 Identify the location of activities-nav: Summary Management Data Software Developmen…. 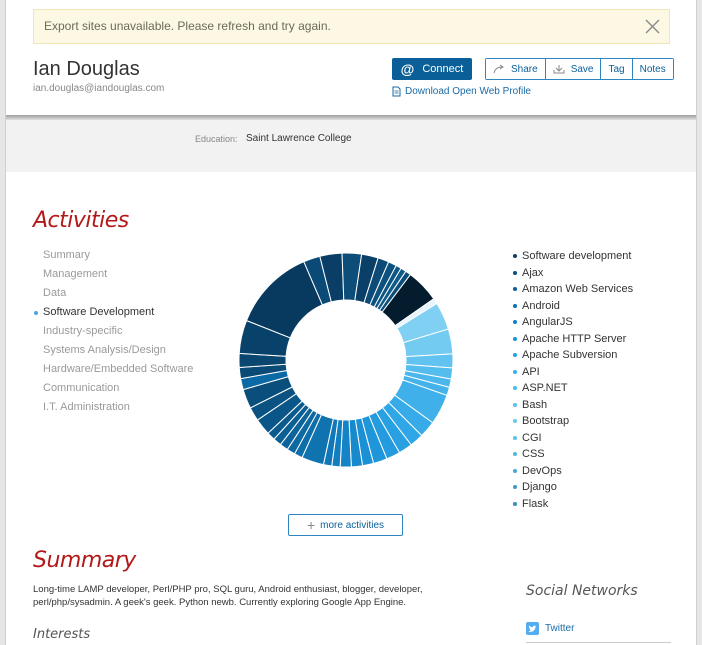
(113, 331).